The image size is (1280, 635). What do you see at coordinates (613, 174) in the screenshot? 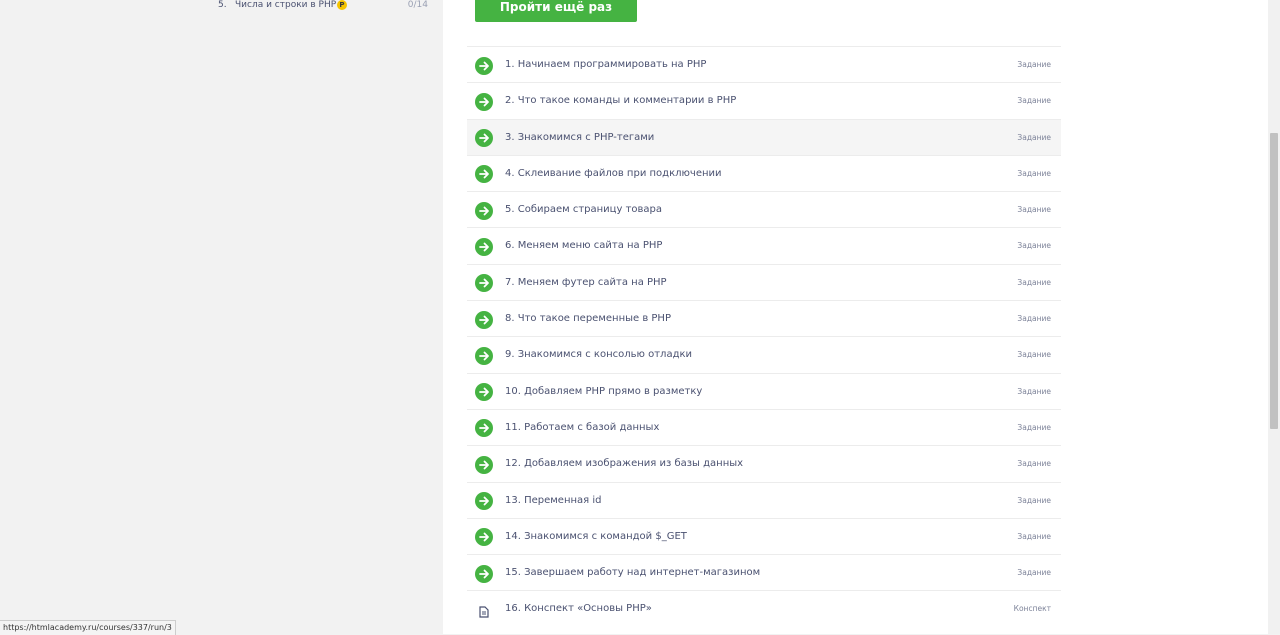
I see `lesson-title: 4. Склеивание файлов при подключении` at bounding box center [613, 174].